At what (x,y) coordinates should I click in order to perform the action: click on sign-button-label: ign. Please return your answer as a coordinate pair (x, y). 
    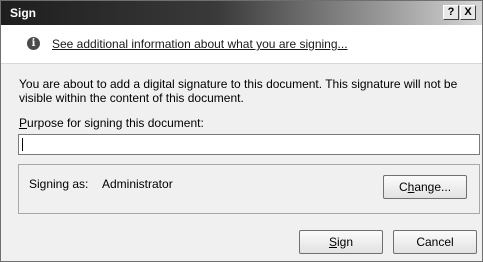
    Looking at the image, I should click on (345, 242).